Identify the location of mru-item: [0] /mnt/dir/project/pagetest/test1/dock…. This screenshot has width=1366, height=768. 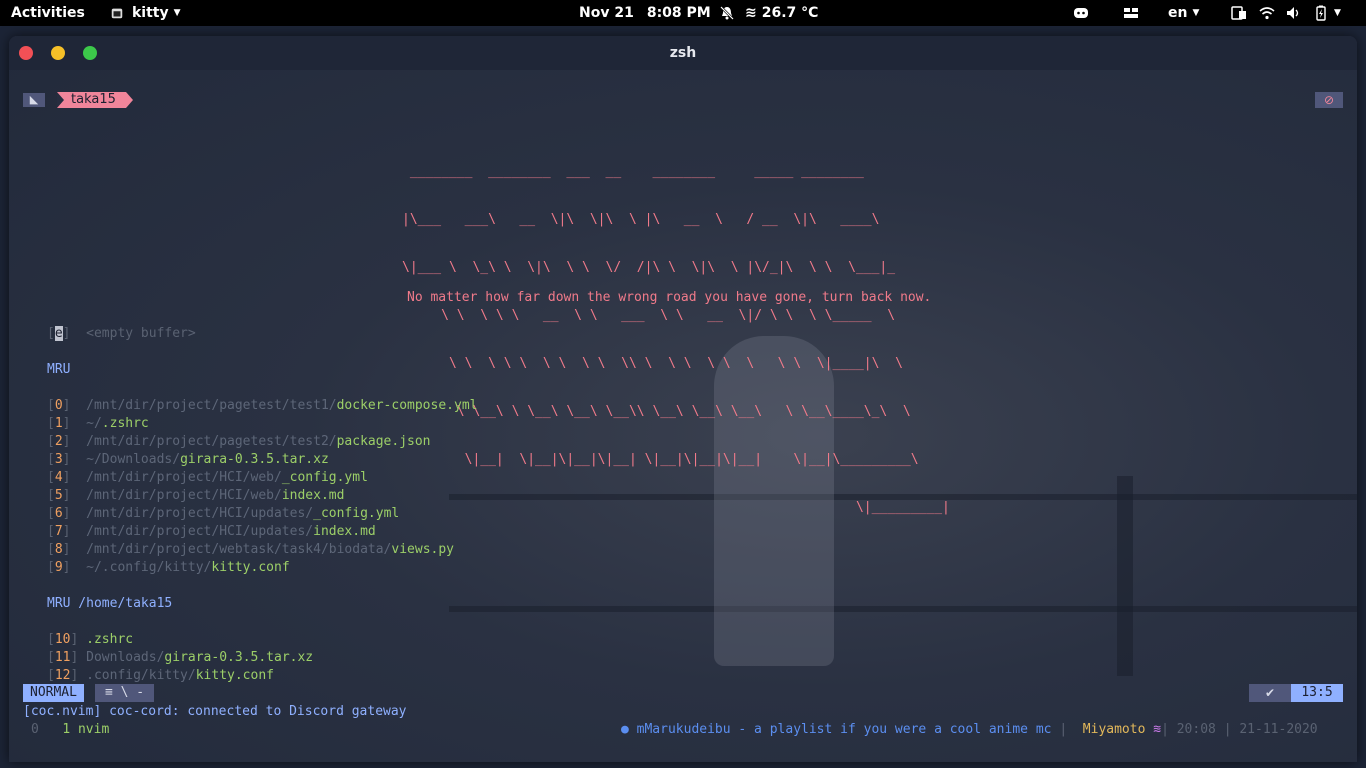
(262, 406).